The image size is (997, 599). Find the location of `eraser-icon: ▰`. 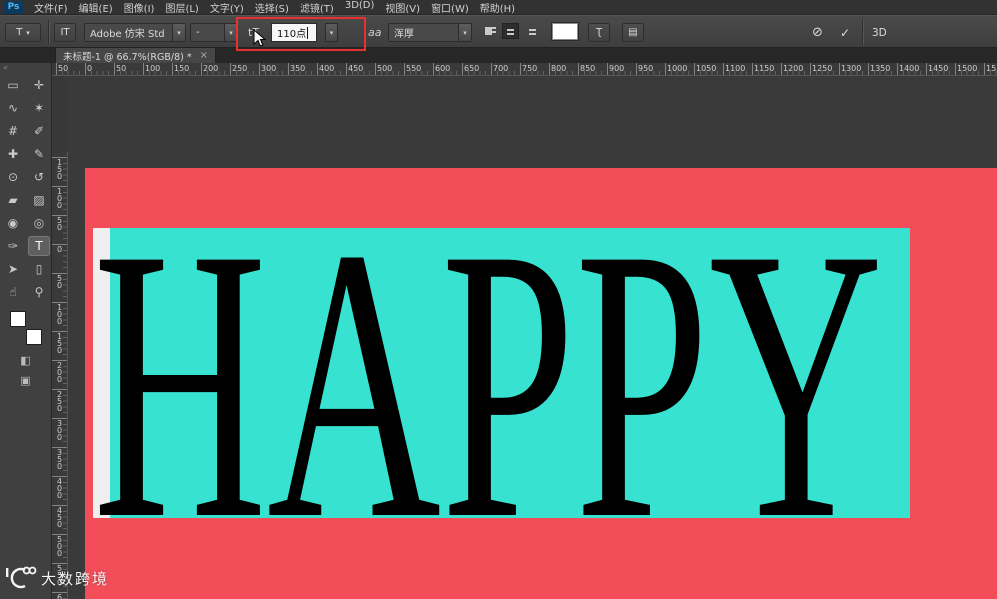

eraser-icon: ▰ is located at coordinates (13, 199).